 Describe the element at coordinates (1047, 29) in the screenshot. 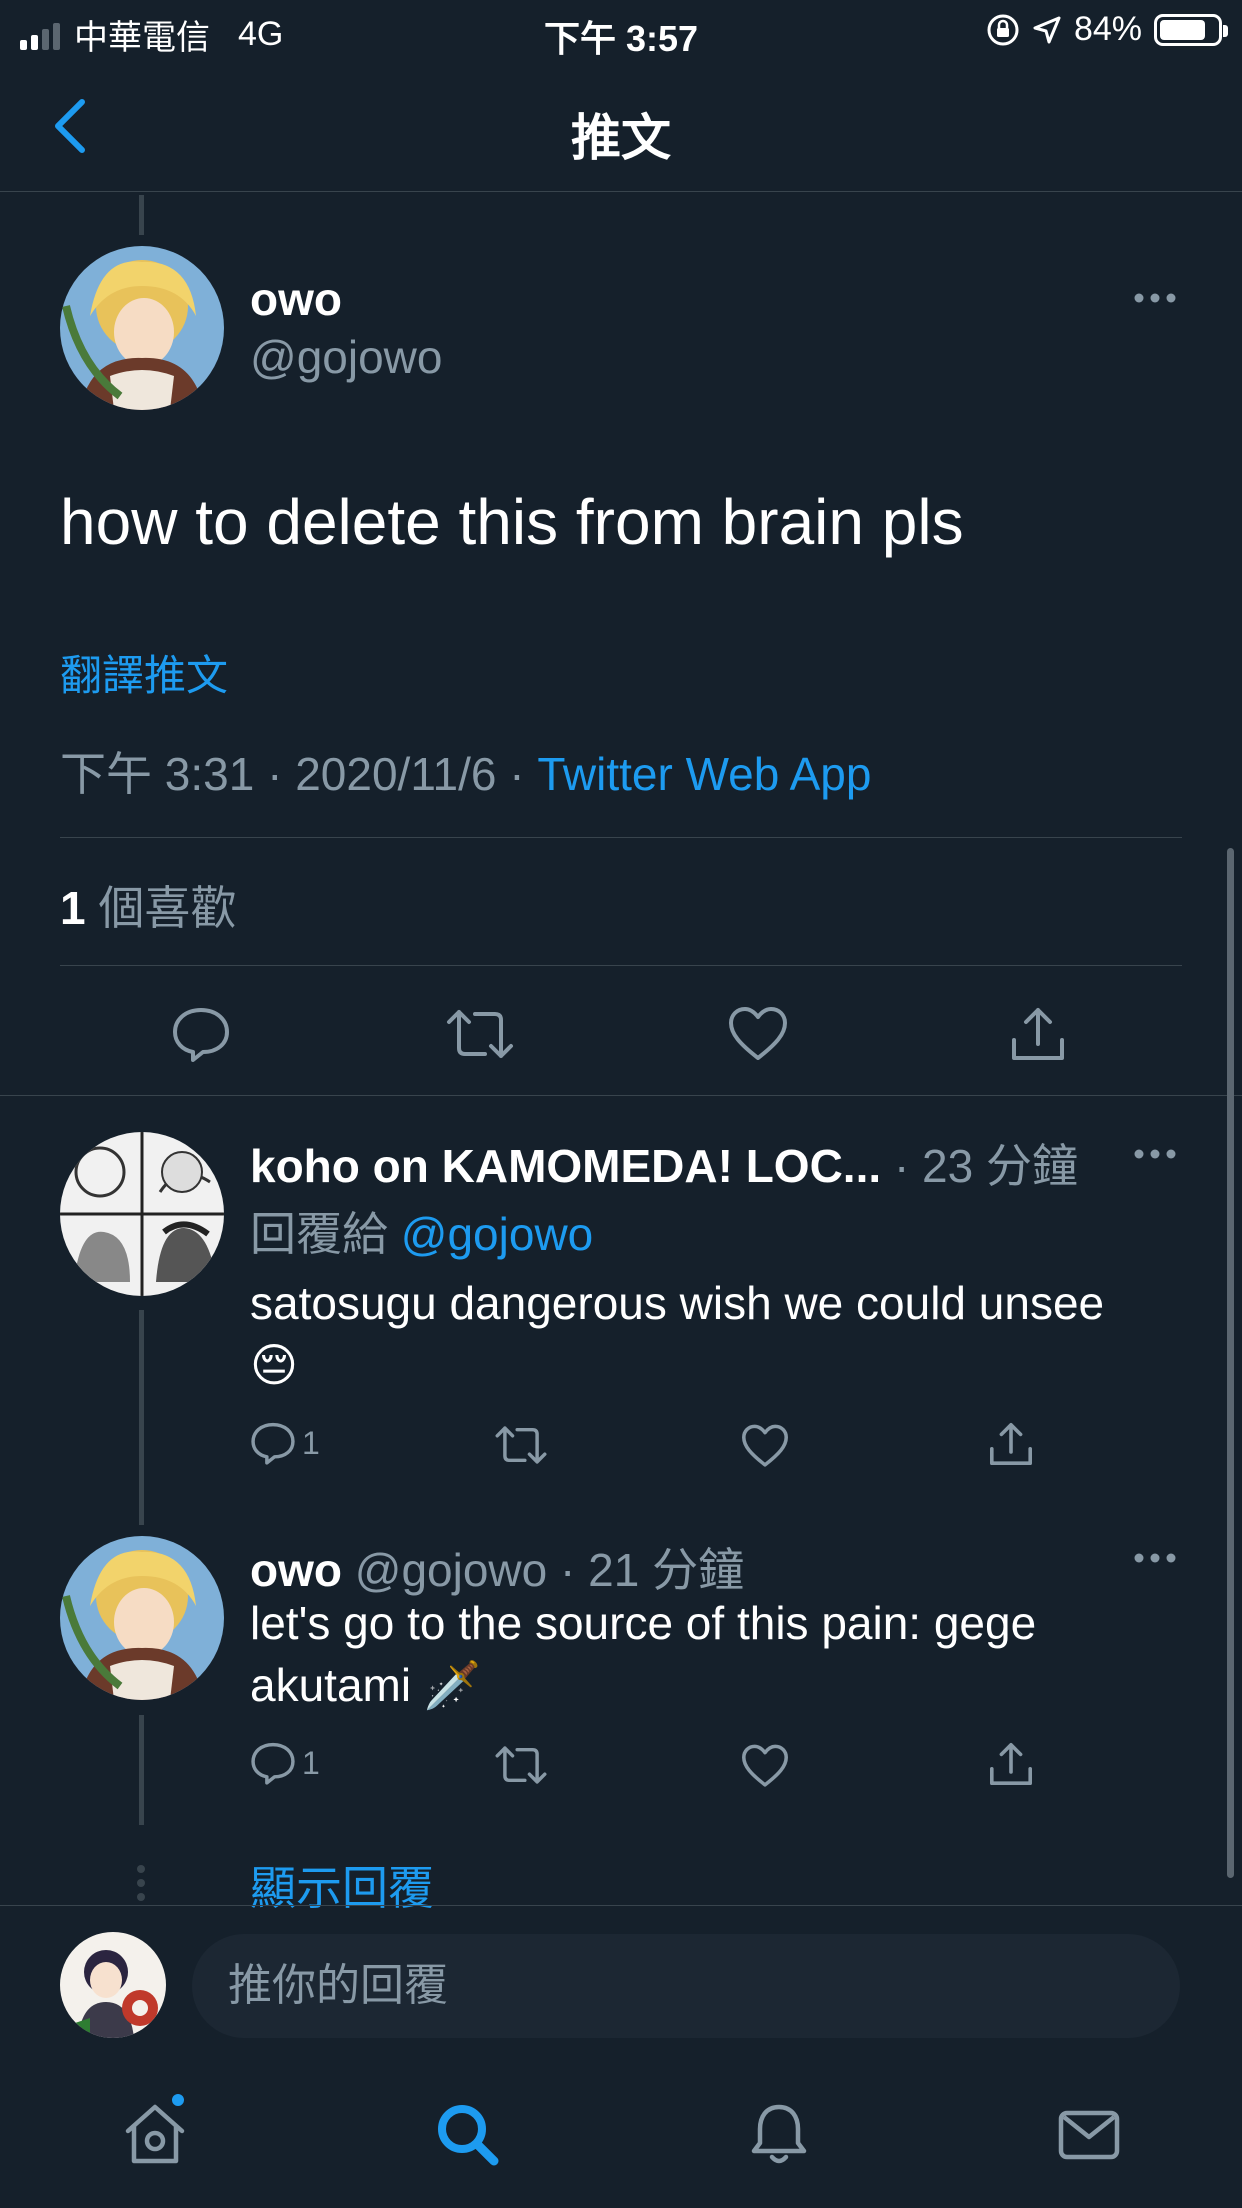

I see `location-arrow-icon` at that location.